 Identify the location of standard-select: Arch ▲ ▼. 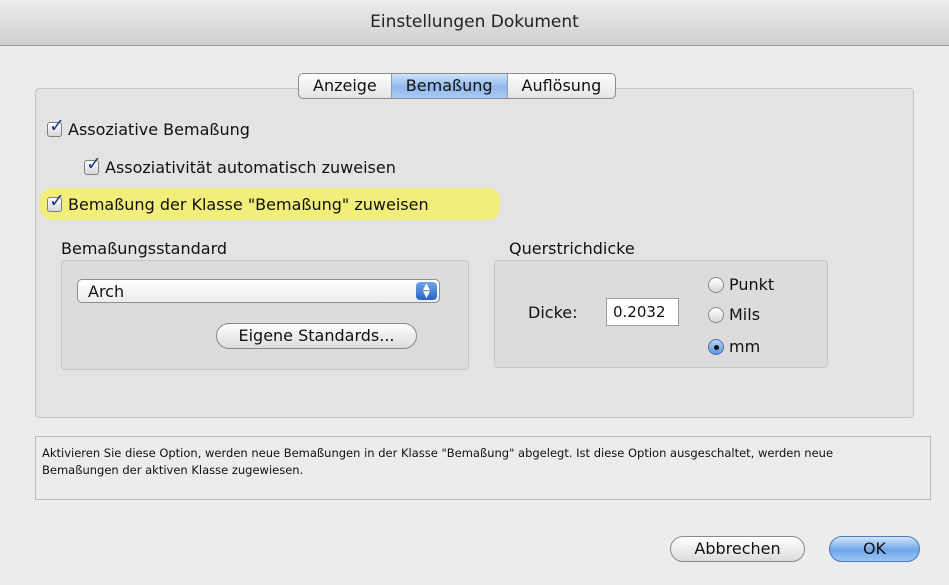
(258, 291).